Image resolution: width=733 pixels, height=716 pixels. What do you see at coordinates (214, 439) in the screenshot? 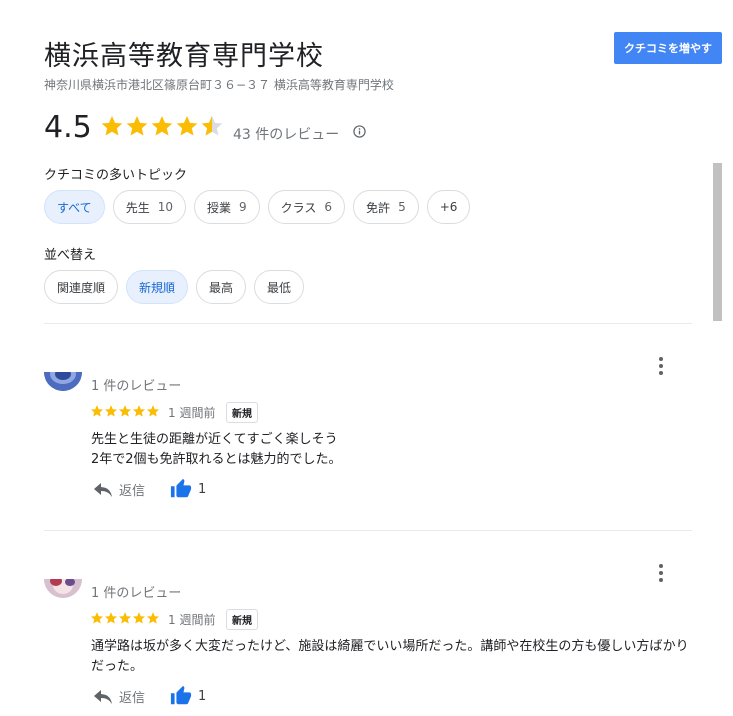
I see `review-text-line: 先生と生徒の距離が近くてすごく楽しそう` at bounding box center [214, 439].